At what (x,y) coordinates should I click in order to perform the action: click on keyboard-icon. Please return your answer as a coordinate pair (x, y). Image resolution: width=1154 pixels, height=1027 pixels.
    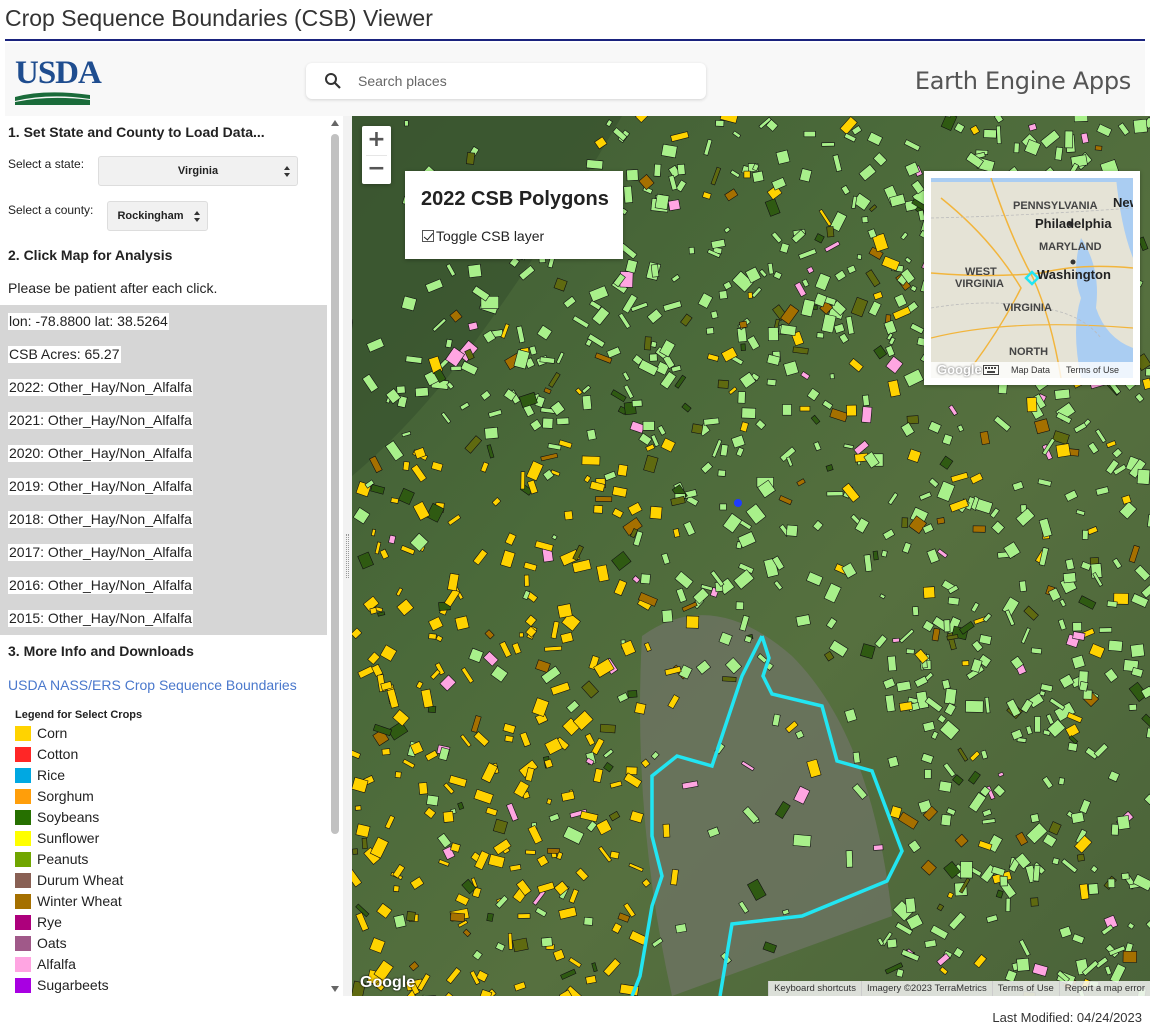
    Looking at the image, I should click on (991, 370).